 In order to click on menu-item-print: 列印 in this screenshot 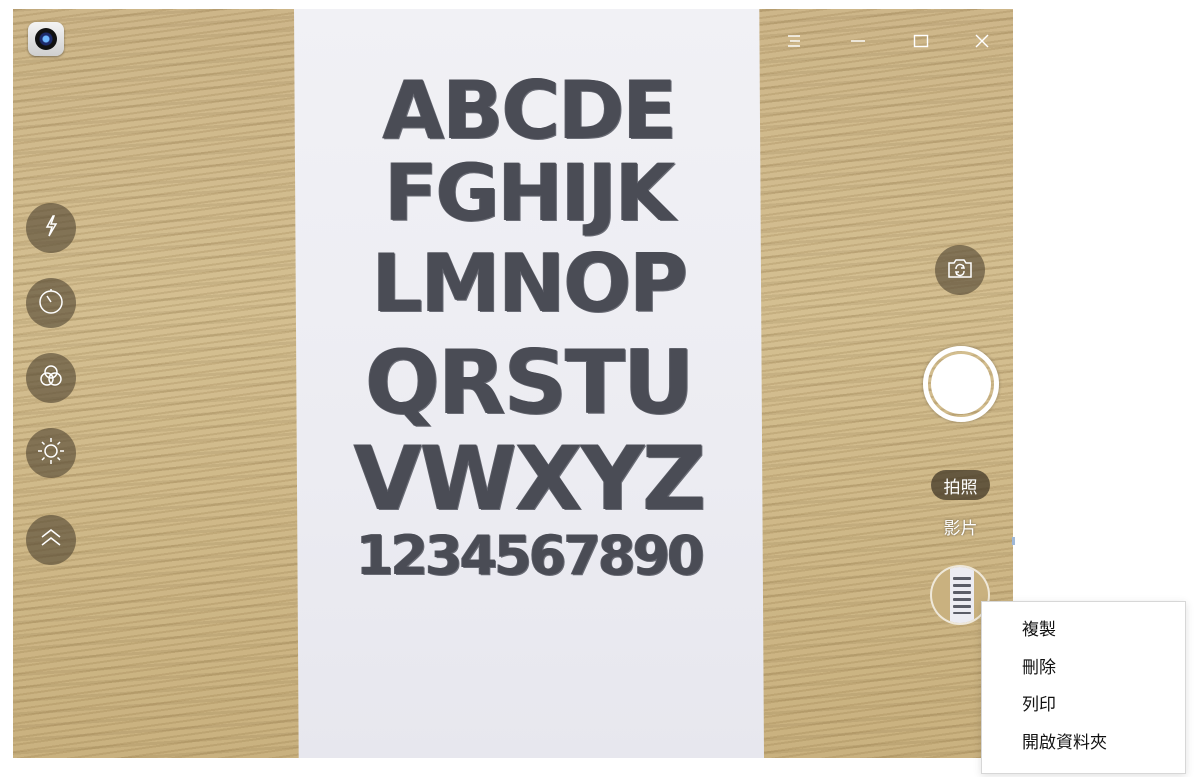, I will do `click(1083, 706)`.